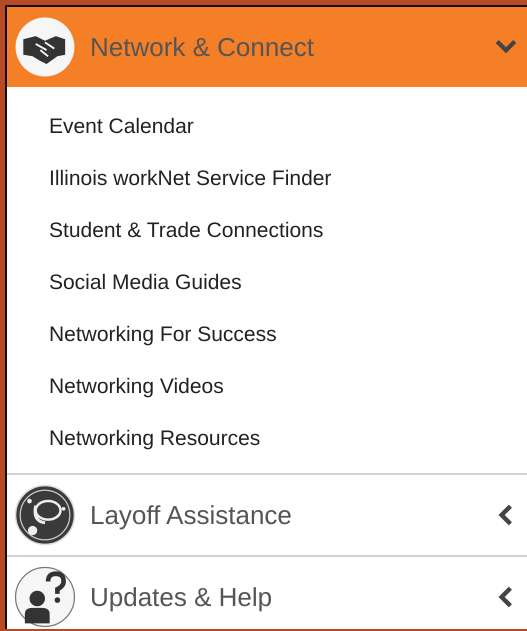 The image size is (527, 631). What do you see at coordinates (45, 47) in the screenshot?
I see `handshake-icon` at bounding box center [45, 47].